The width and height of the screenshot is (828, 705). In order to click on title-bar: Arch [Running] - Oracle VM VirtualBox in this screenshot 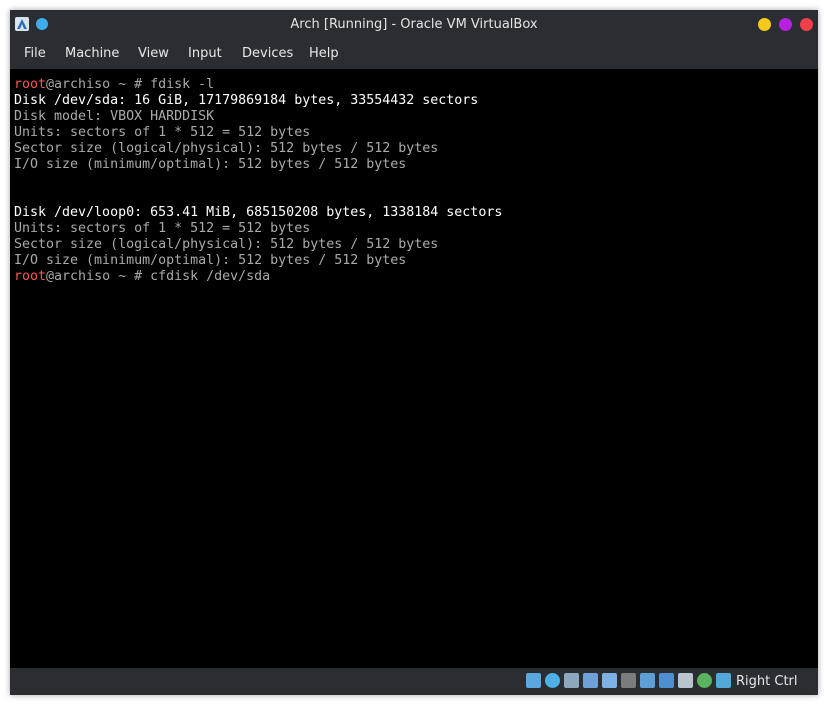, I will do `click(414, 24)`.